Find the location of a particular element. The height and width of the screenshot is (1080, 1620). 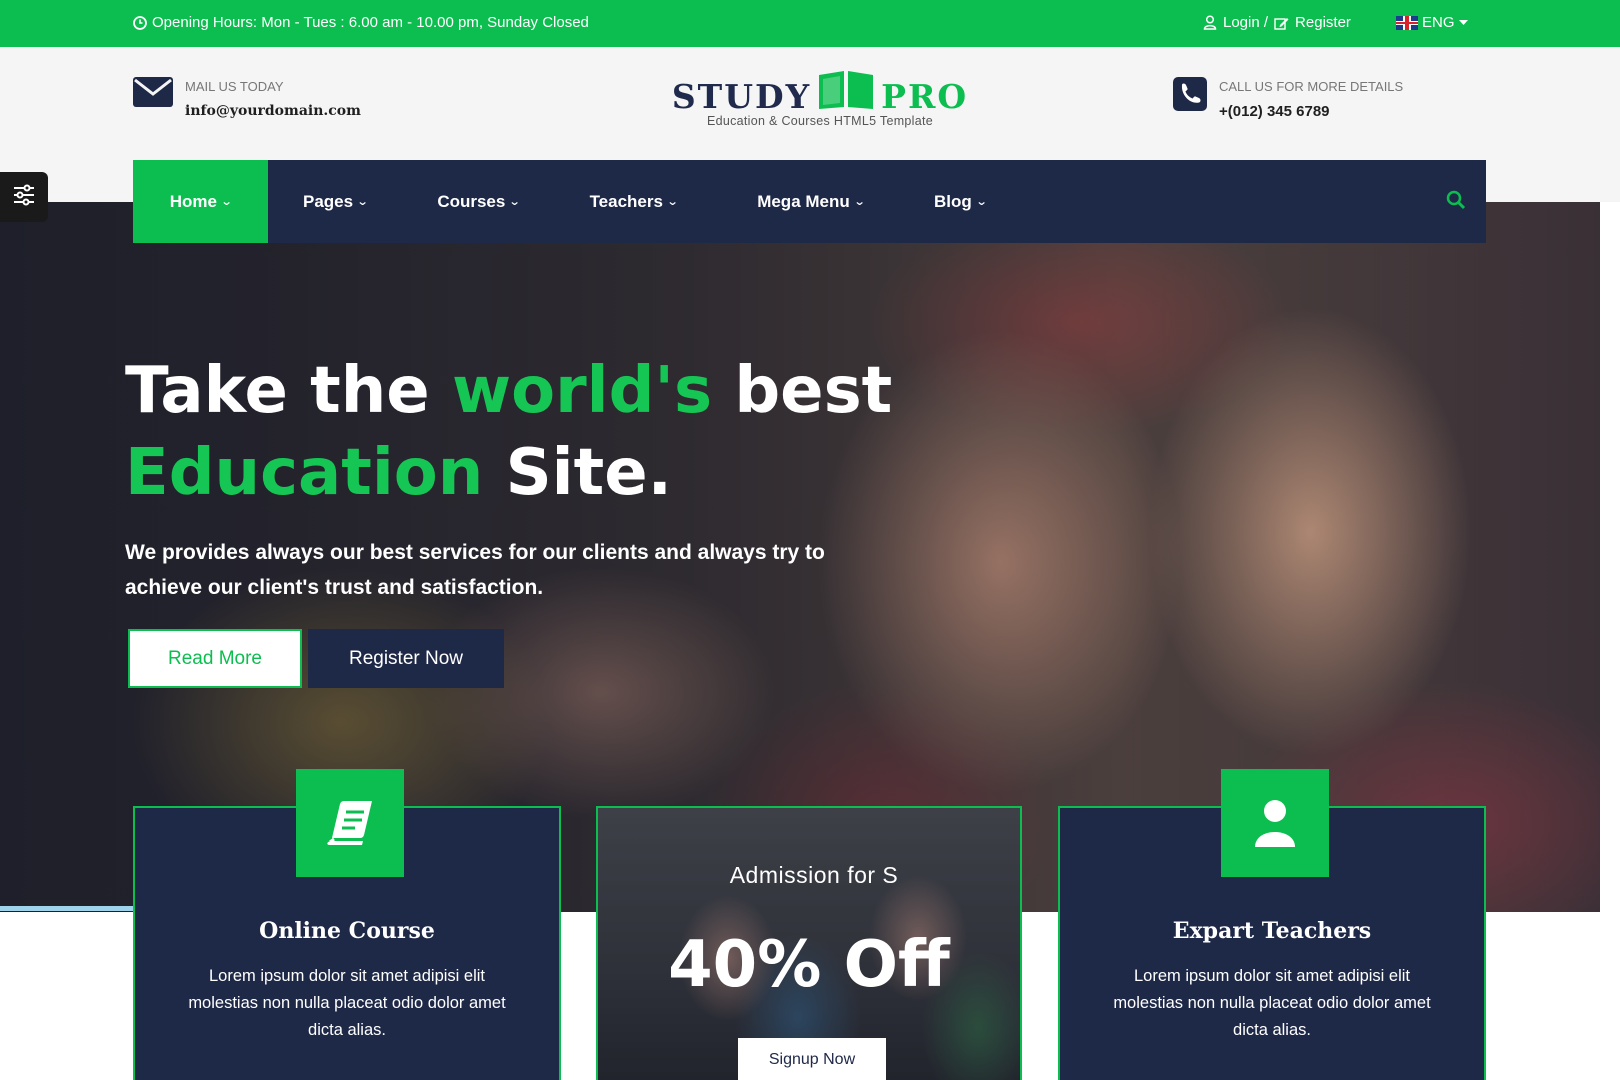

language-selector: ENG is located at coordinates (1432, 22).